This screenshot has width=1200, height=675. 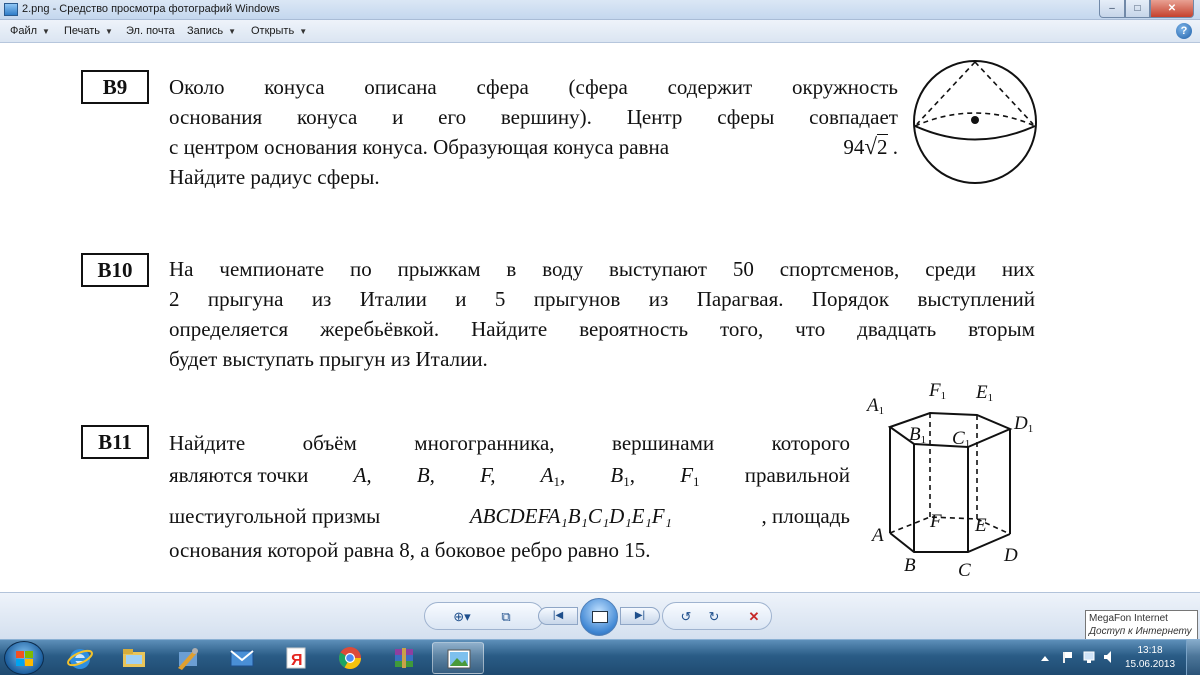 What do you see at coordinates (1128, 618) in the screenshot?
I see `tooltip-title: MegaFon Internet` at bounding box center [1128, 618].